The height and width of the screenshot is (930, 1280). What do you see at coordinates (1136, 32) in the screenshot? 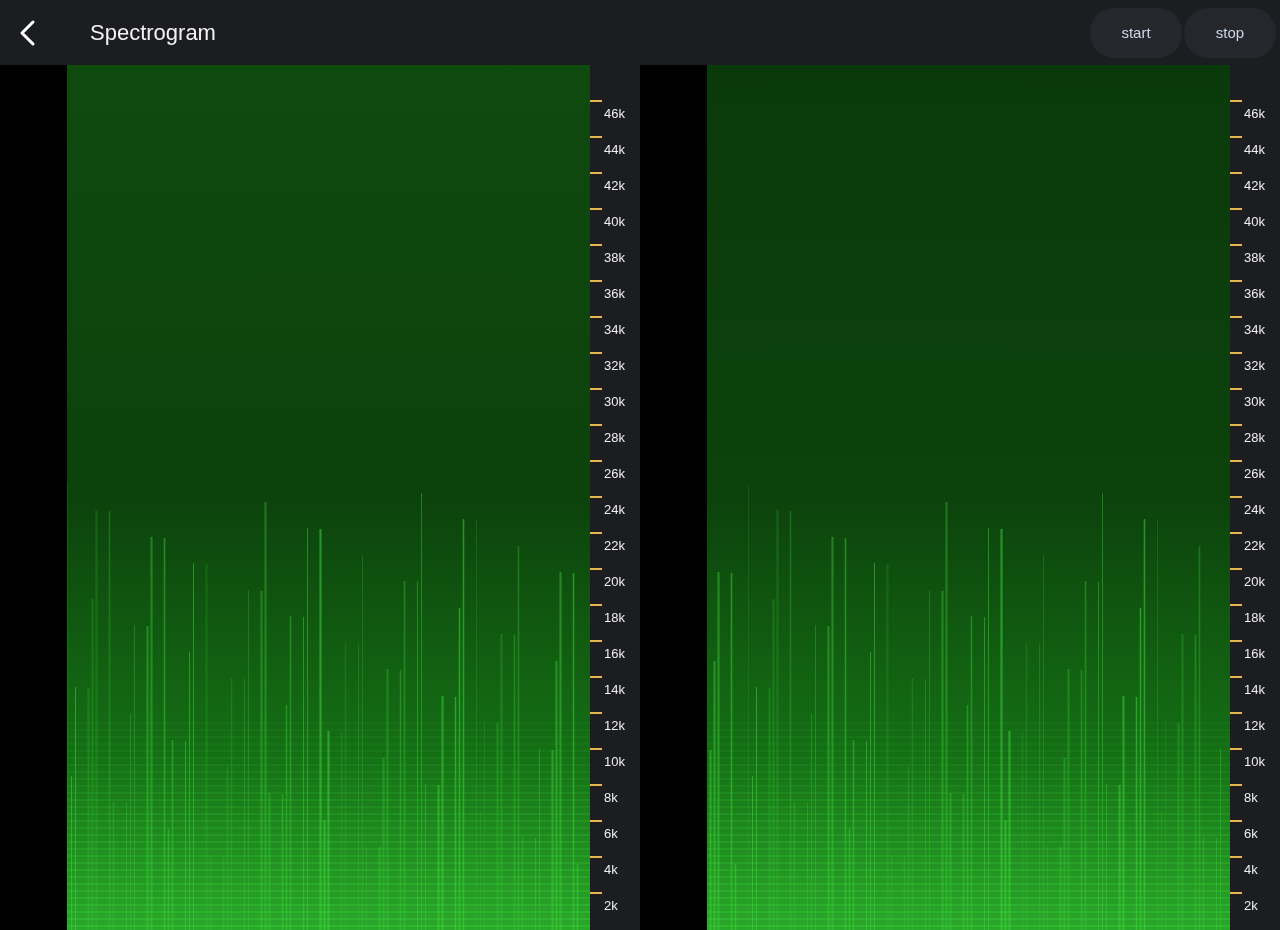
I see `start-button: start` at bounding box center [1136, 32].